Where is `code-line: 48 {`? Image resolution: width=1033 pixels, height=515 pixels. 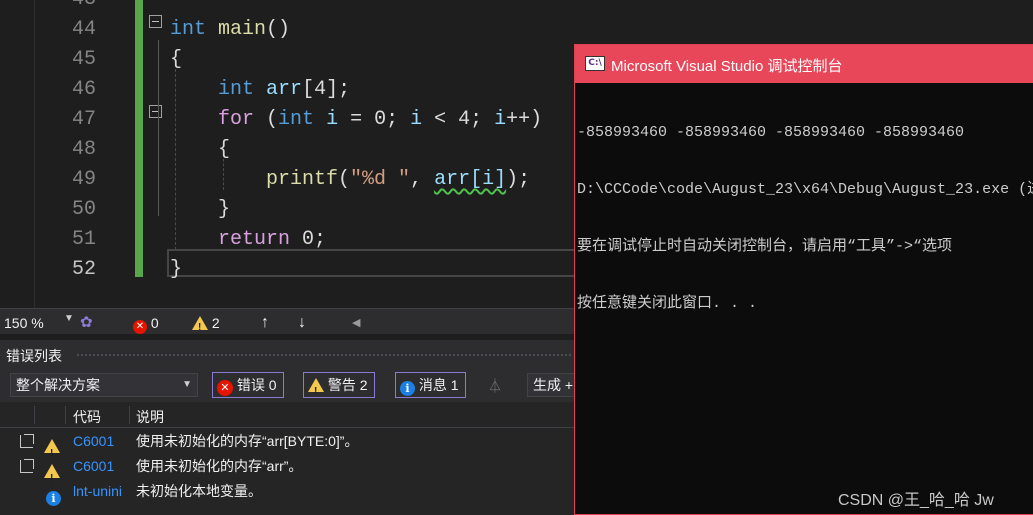
code-line: 48 { is located at coordinates (287, 150).